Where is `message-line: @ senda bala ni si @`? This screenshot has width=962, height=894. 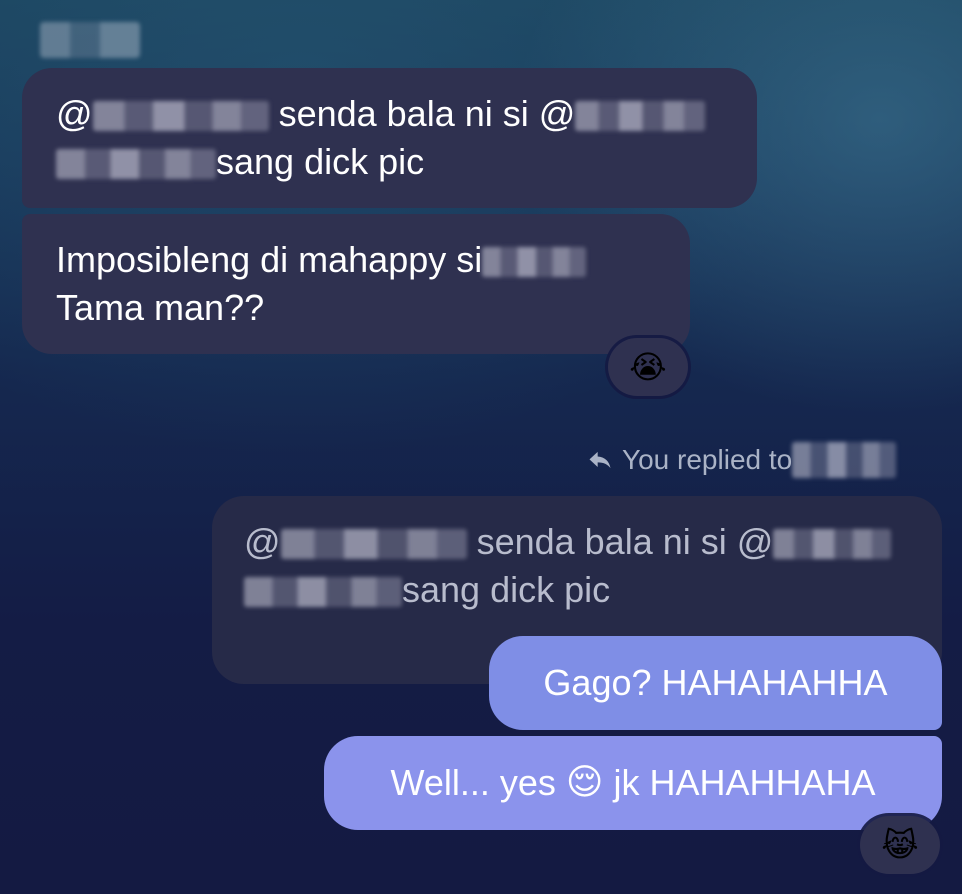
message-line: @ senda bala ni si @ is located at coordinates (389, 114).